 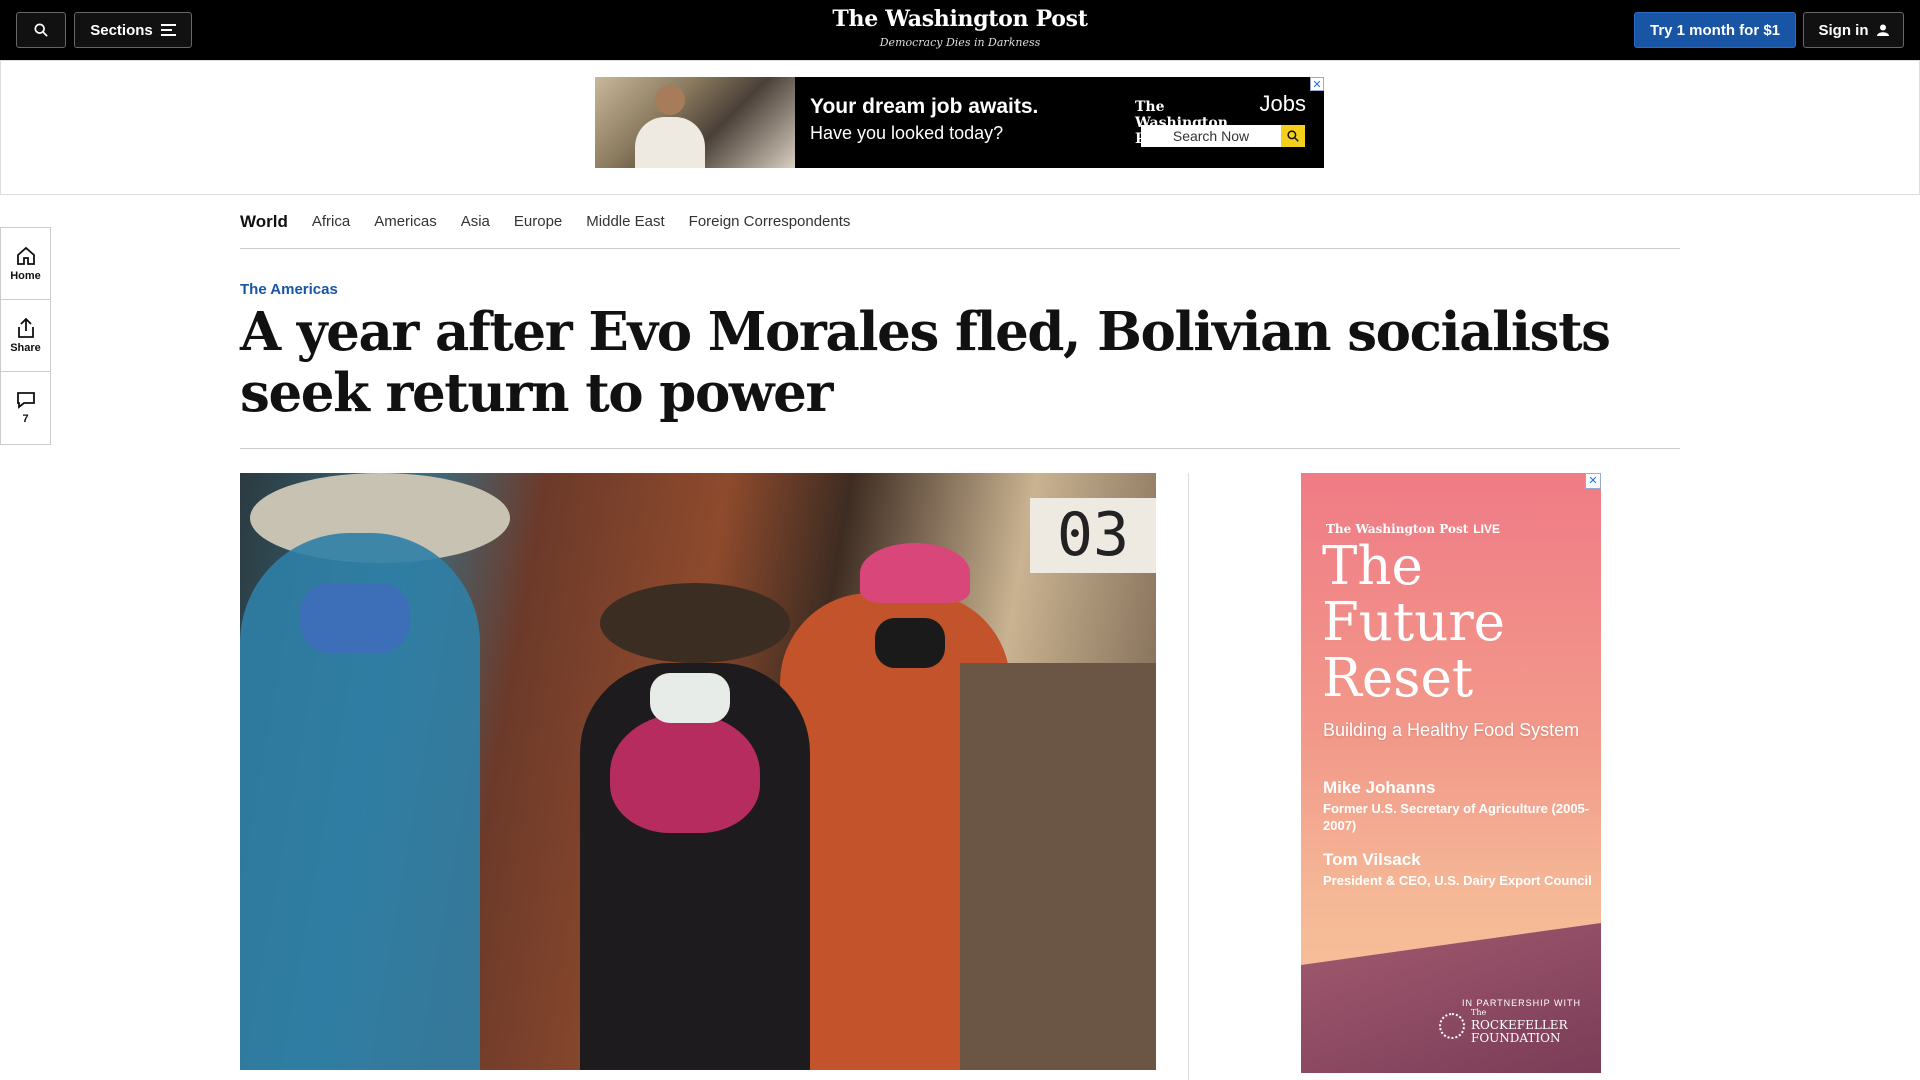 What do you see at coordinates (1372, 859) in the screenshot?
I see `speaker-name: Tom Vilsack` at bounding box center [1372, 859].